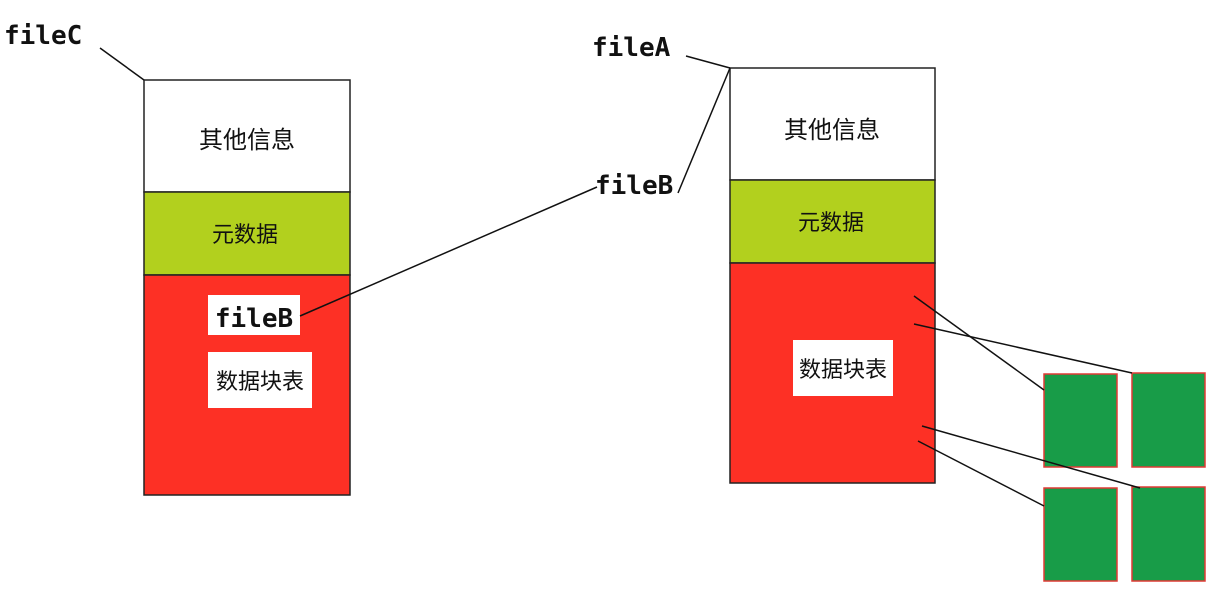 The image size is (1225, 589). What do you see at coordinates (122, 64) in the screenshot?
I see `left-file-name-leader` at bounding box center [122, 64].